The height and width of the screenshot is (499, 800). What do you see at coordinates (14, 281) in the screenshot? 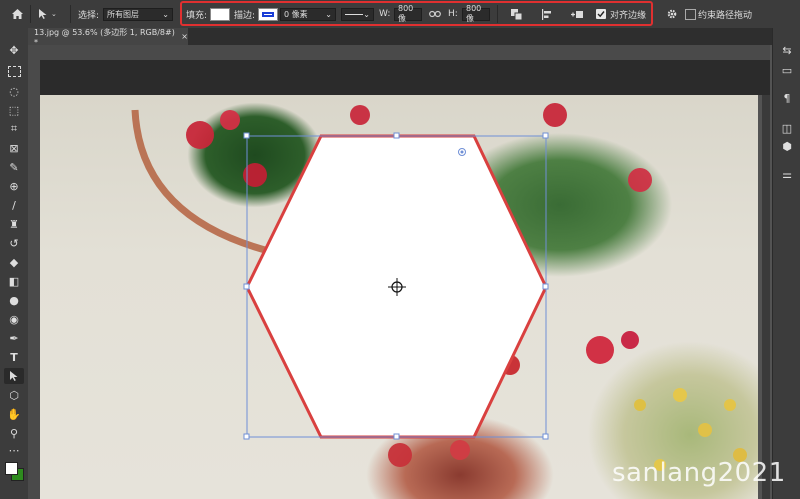
I see `gradient-tool-icon: ◧` at bounding box center [14, 281].